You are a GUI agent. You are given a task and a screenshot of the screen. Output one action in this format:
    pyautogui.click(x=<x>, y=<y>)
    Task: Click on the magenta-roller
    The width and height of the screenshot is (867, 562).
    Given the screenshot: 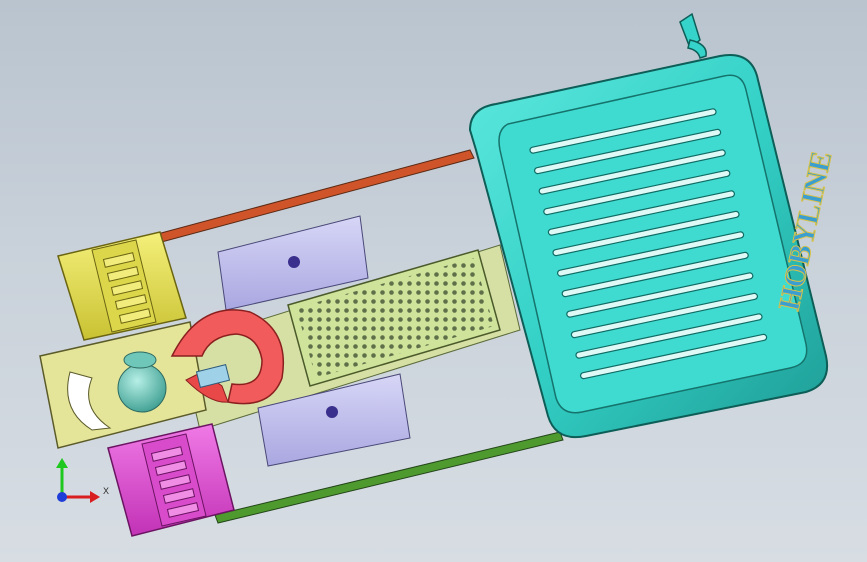 What is the action you would take?
    pyautogui.click(x=171, y=480)
    